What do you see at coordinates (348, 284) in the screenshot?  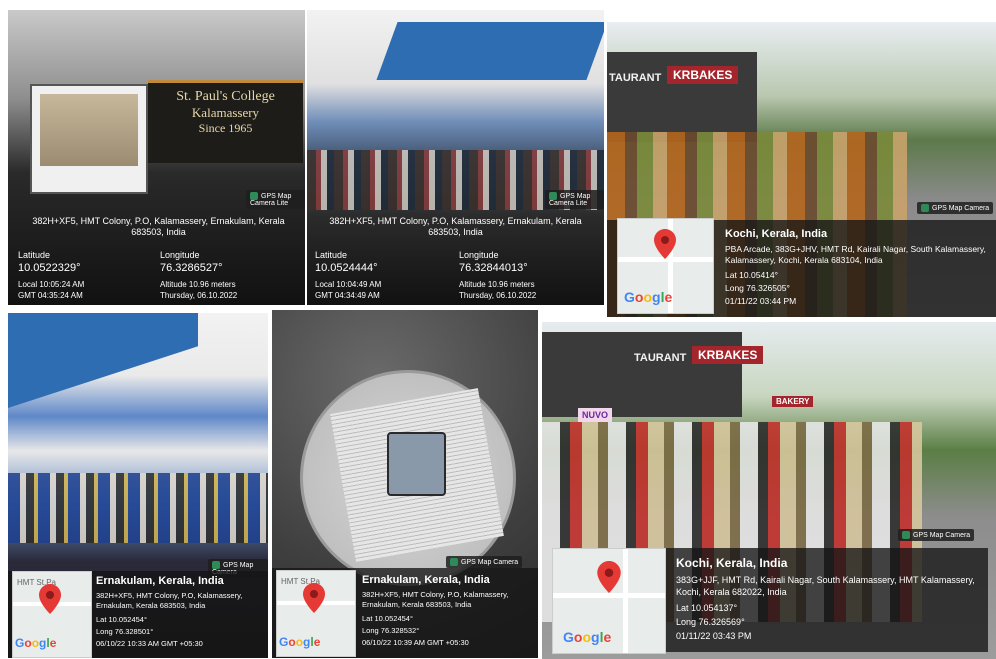 I see `local-time: Local 10:04:49 AM` at bounding box center [348, 284].